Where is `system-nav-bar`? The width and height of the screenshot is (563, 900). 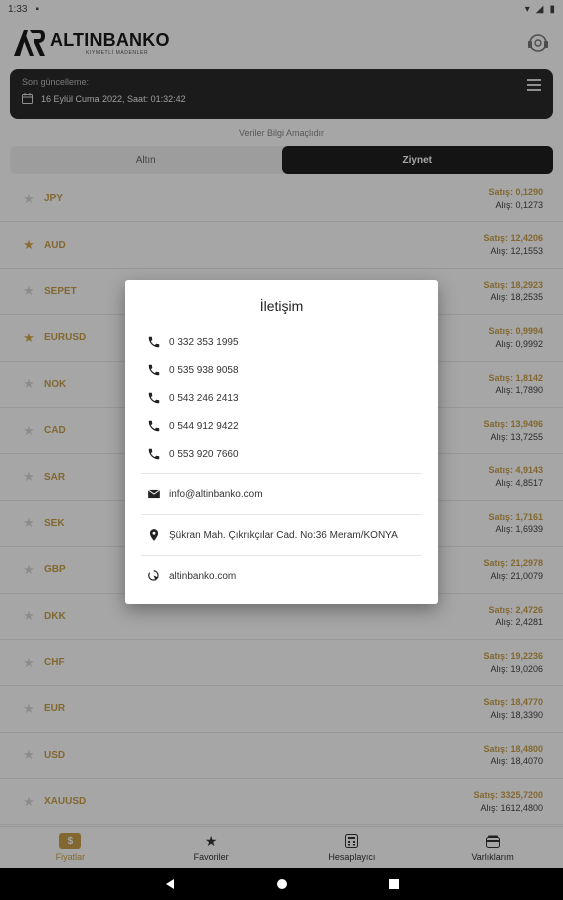
system-nav-bar is located at coordinates (281, 884).